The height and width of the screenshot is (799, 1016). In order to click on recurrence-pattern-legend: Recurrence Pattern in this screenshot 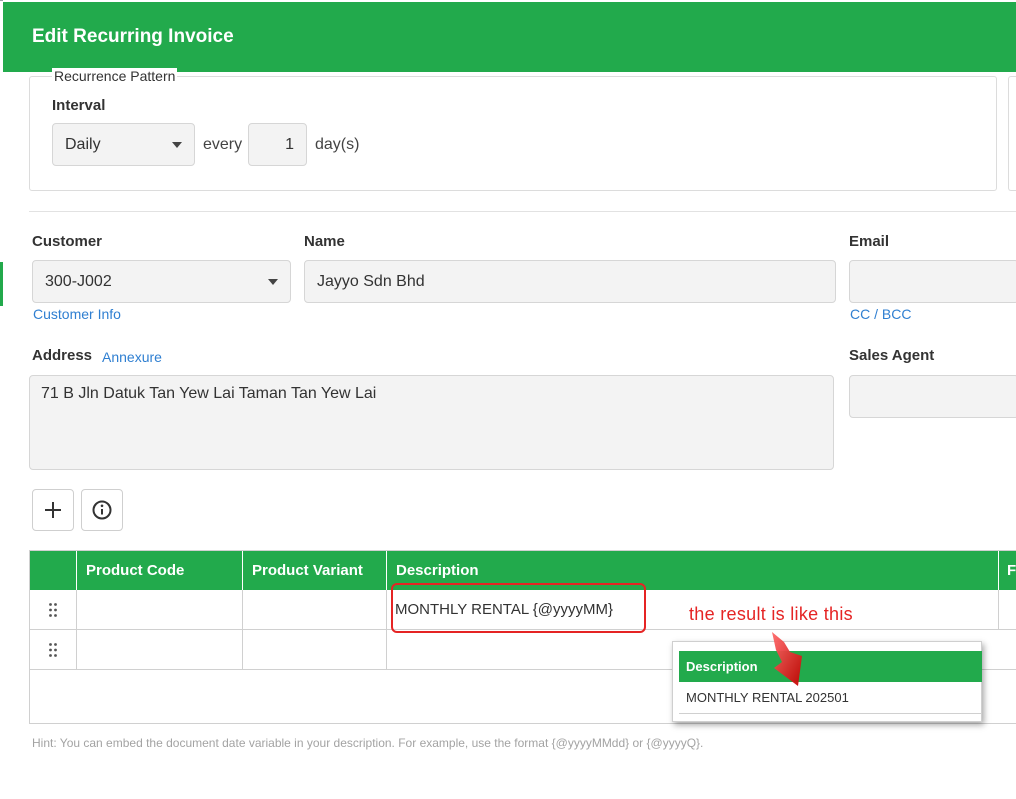, I will do `click(115, 76)`.